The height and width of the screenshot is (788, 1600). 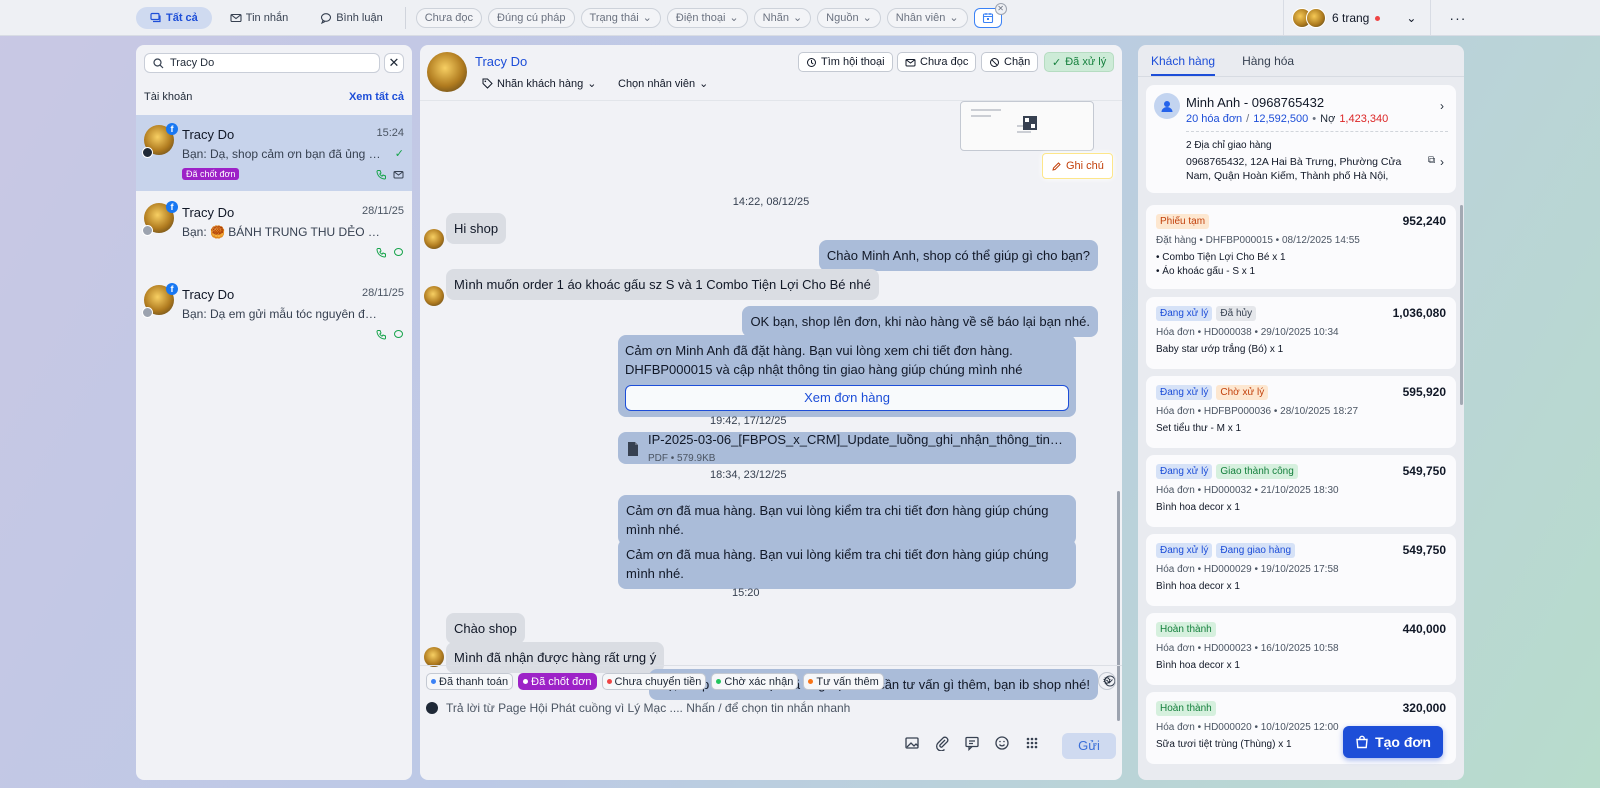 I want to click on customer-label-select: Nhãn khách hàng ⌄, so click(x=539, y=83).